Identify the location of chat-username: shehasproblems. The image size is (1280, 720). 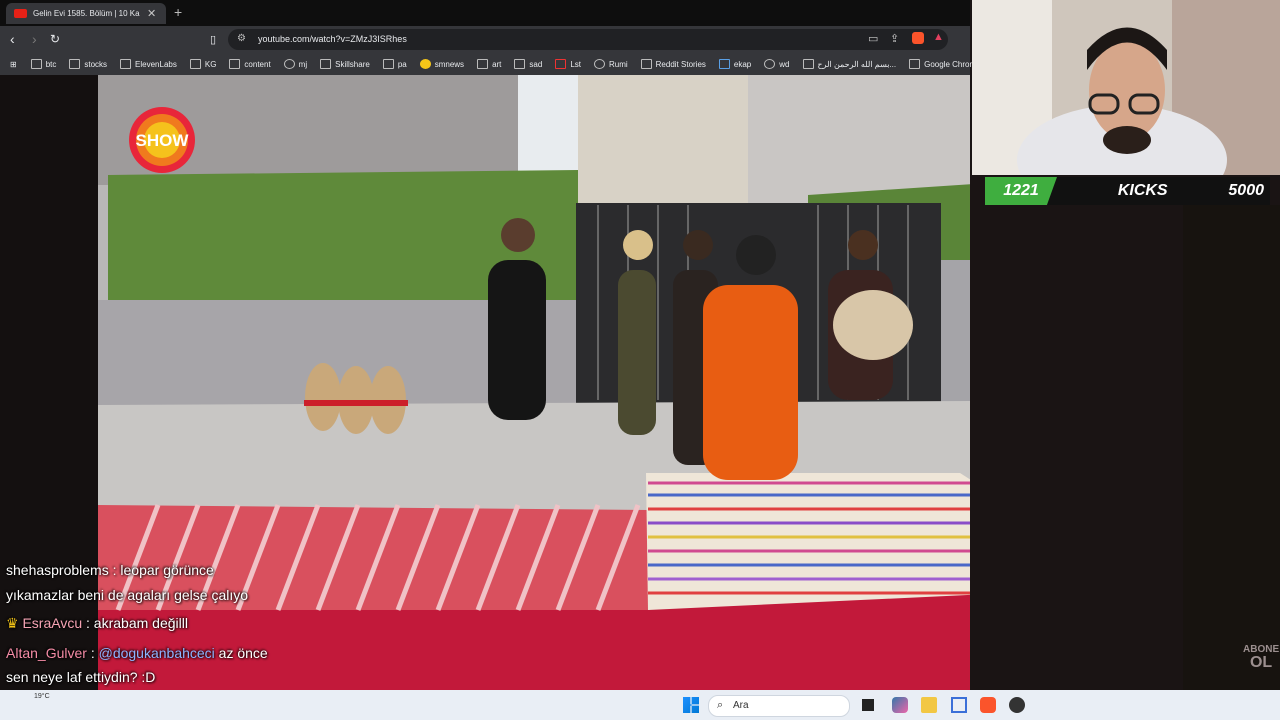
(57, 570).